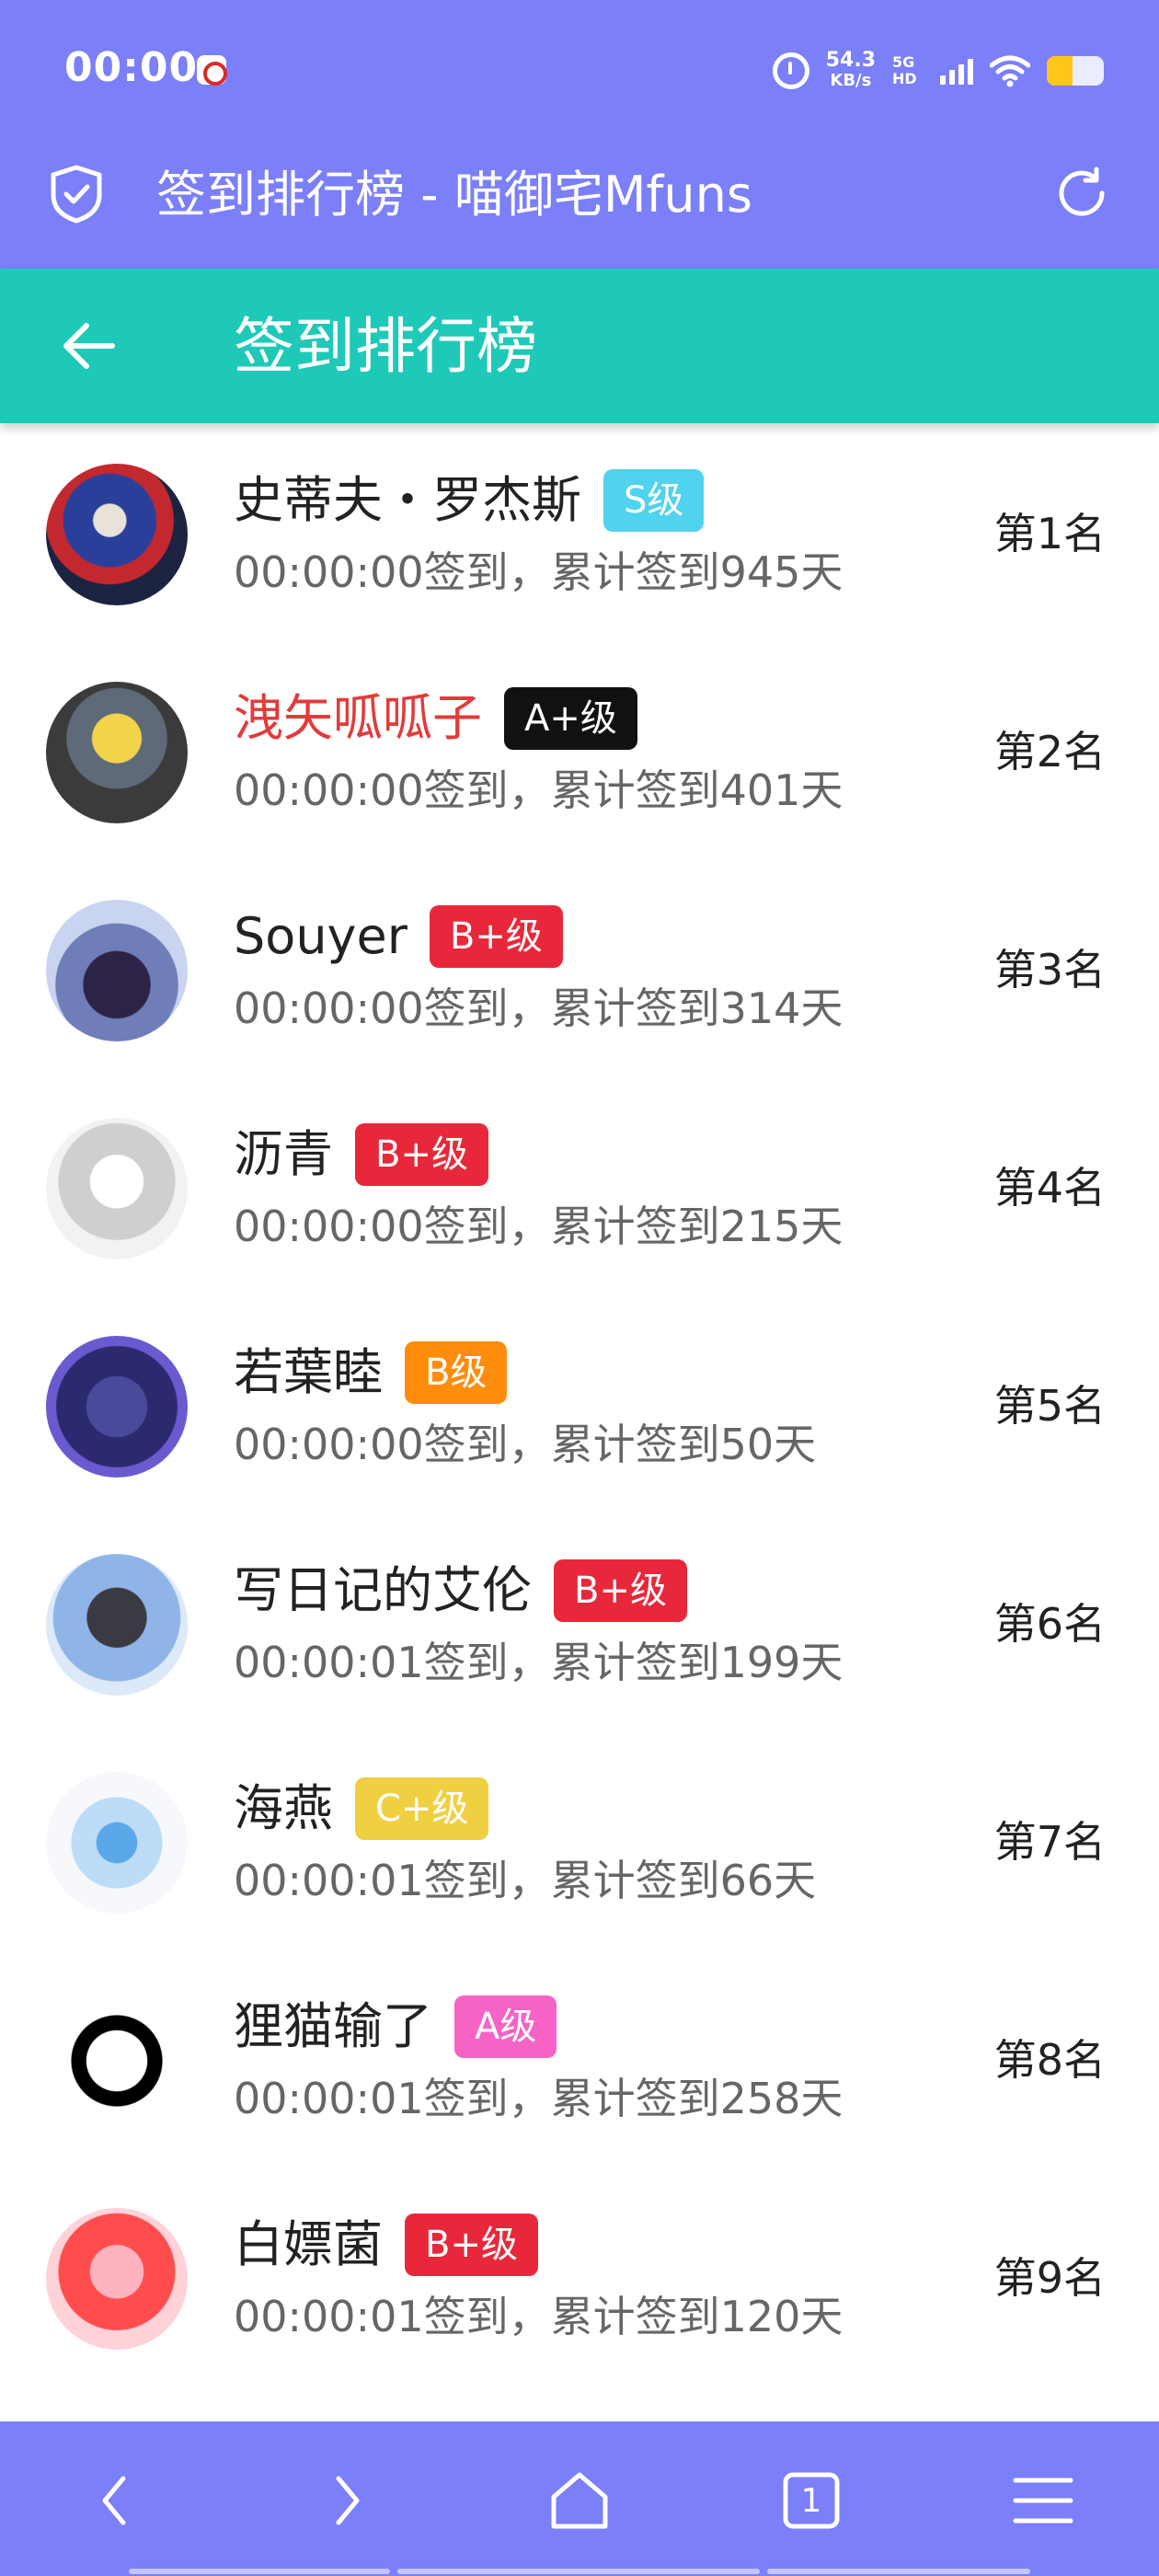 Image resolution: width=1159 pixels, height=2576 pixels. I want to click on user-name-line: 海燕 C+级, so click(361, 1809).